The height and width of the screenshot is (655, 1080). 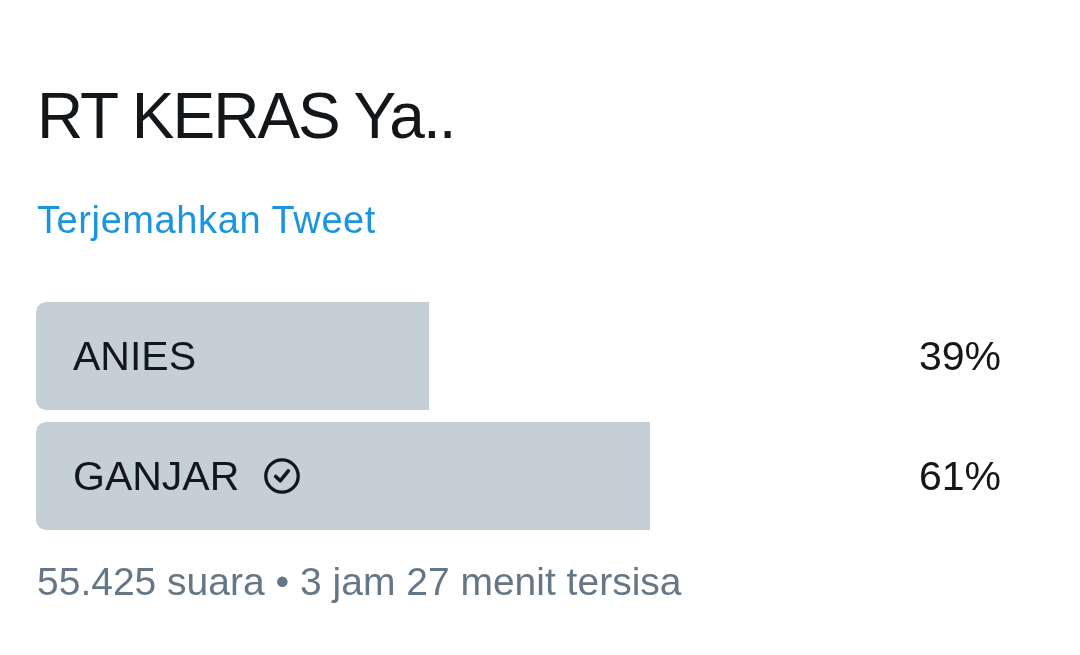 What do you see at coordinates (135, 356) in the screenshot?
I see `poll-option-label: ANIES` at bounding box center [135, 356].